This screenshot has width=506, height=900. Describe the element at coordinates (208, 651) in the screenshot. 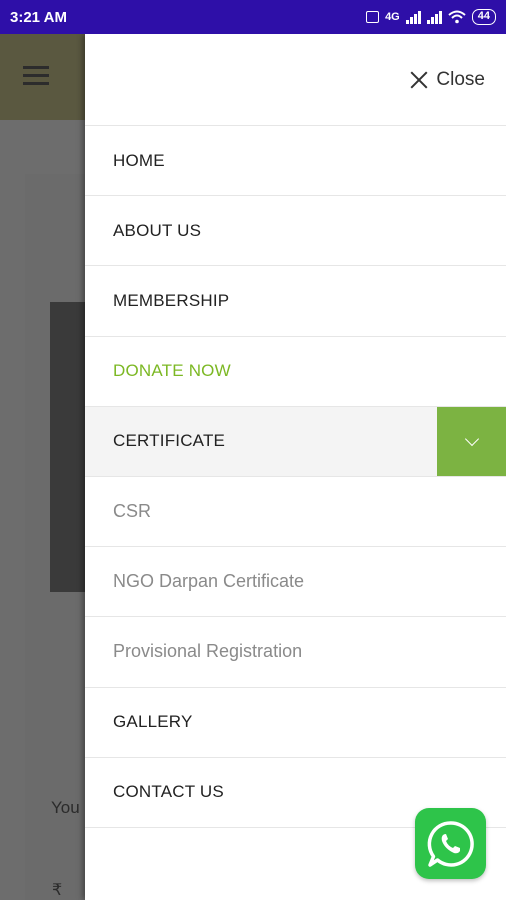

I see `submenu-item-label: Provisional Registration` at that location.